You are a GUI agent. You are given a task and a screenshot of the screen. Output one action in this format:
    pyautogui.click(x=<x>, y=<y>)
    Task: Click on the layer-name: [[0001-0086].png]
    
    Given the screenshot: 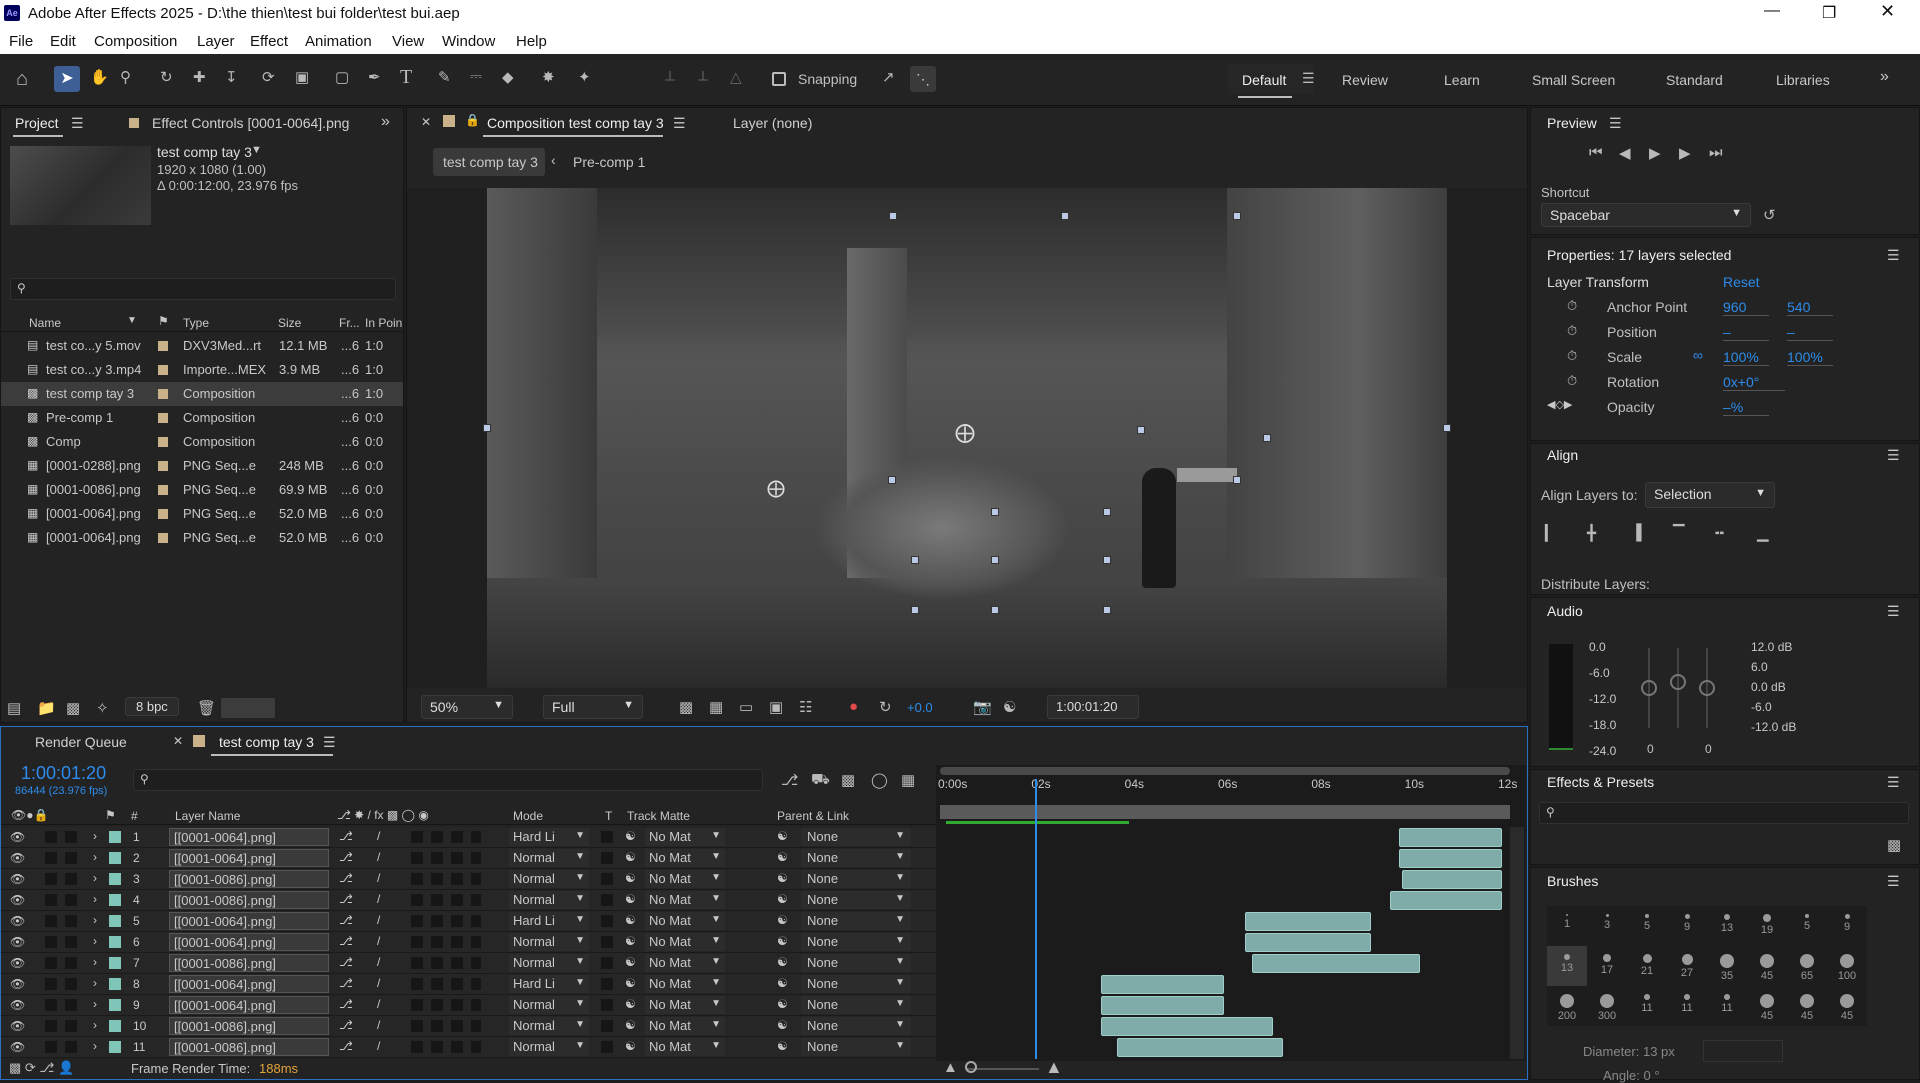 What is the action you would take?
    pyautogui.click(x=249, y=900)
    